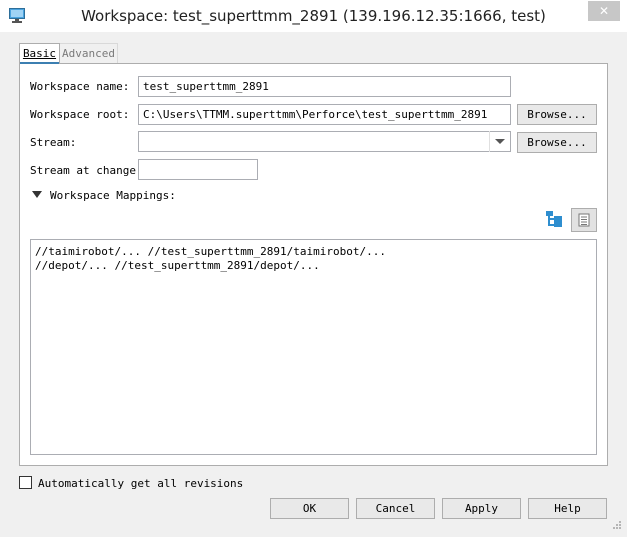  Describe the element at coordinates (324, 141) in the screenshot. I see `stream-combobox` at that location.